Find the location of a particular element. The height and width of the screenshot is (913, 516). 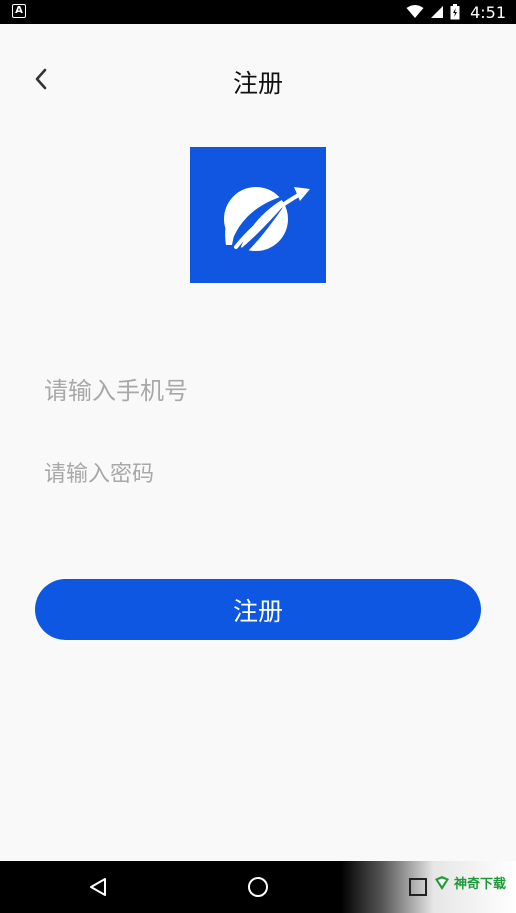

watermark-text: 神奇下载 is located at coordinates (479, 884).